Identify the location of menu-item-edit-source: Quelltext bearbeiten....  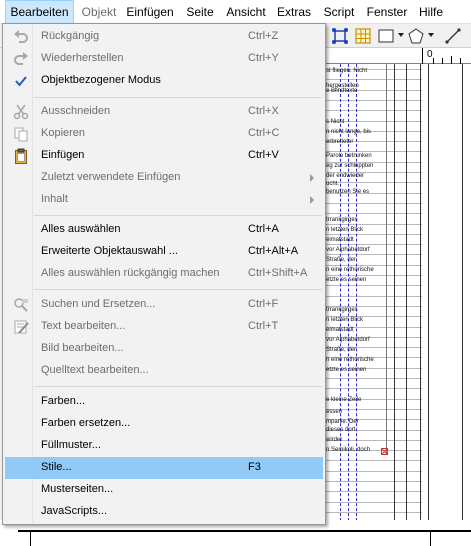
(164, 371).